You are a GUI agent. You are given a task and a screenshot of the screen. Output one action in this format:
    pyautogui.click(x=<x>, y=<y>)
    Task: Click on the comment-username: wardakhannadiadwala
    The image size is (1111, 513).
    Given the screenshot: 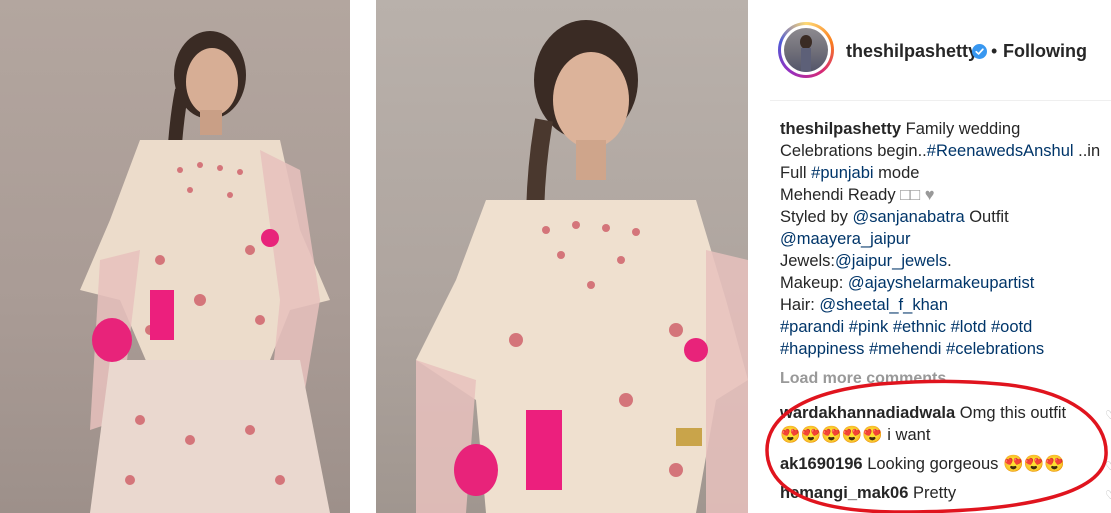 What is the action you would take?
    pyautogui.click(x=867, y=413)
    